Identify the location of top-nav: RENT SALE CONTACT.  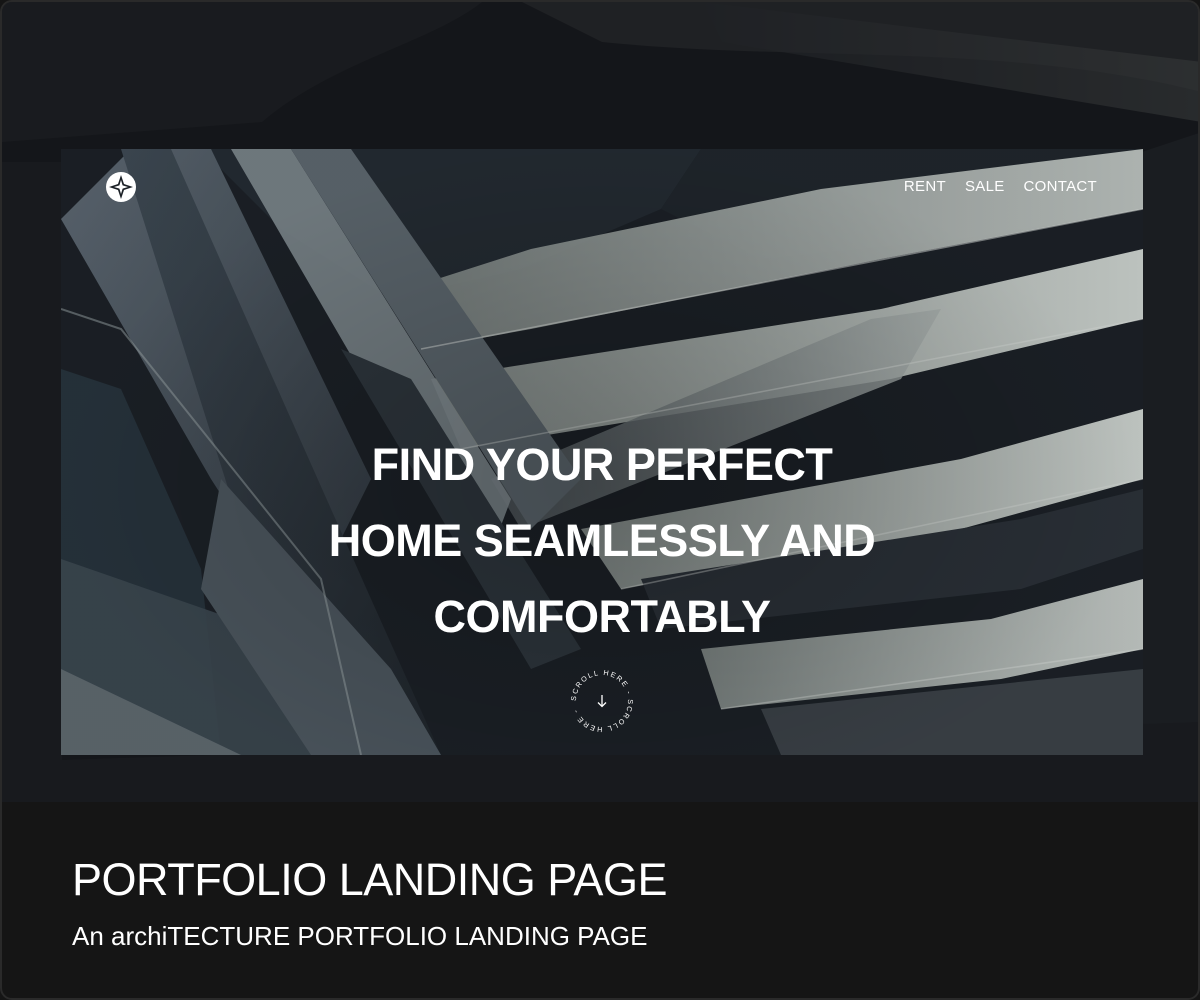
(1000, 186).